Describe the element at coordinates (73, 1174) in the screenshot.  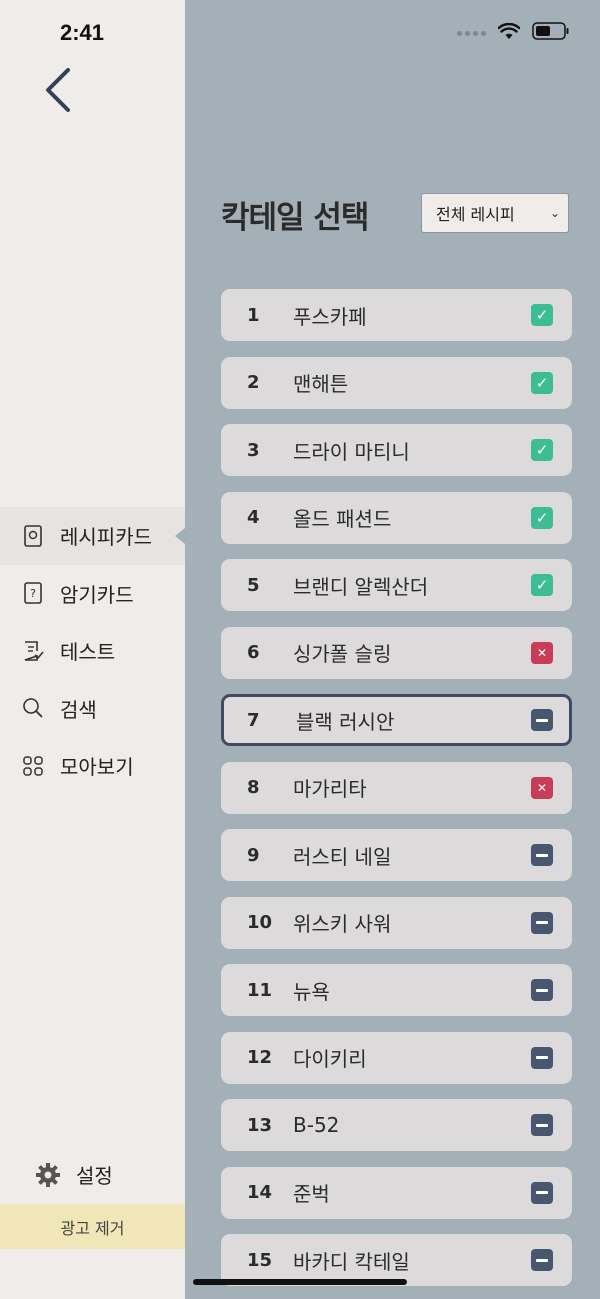
I see `settings-button: 설정` at that location.